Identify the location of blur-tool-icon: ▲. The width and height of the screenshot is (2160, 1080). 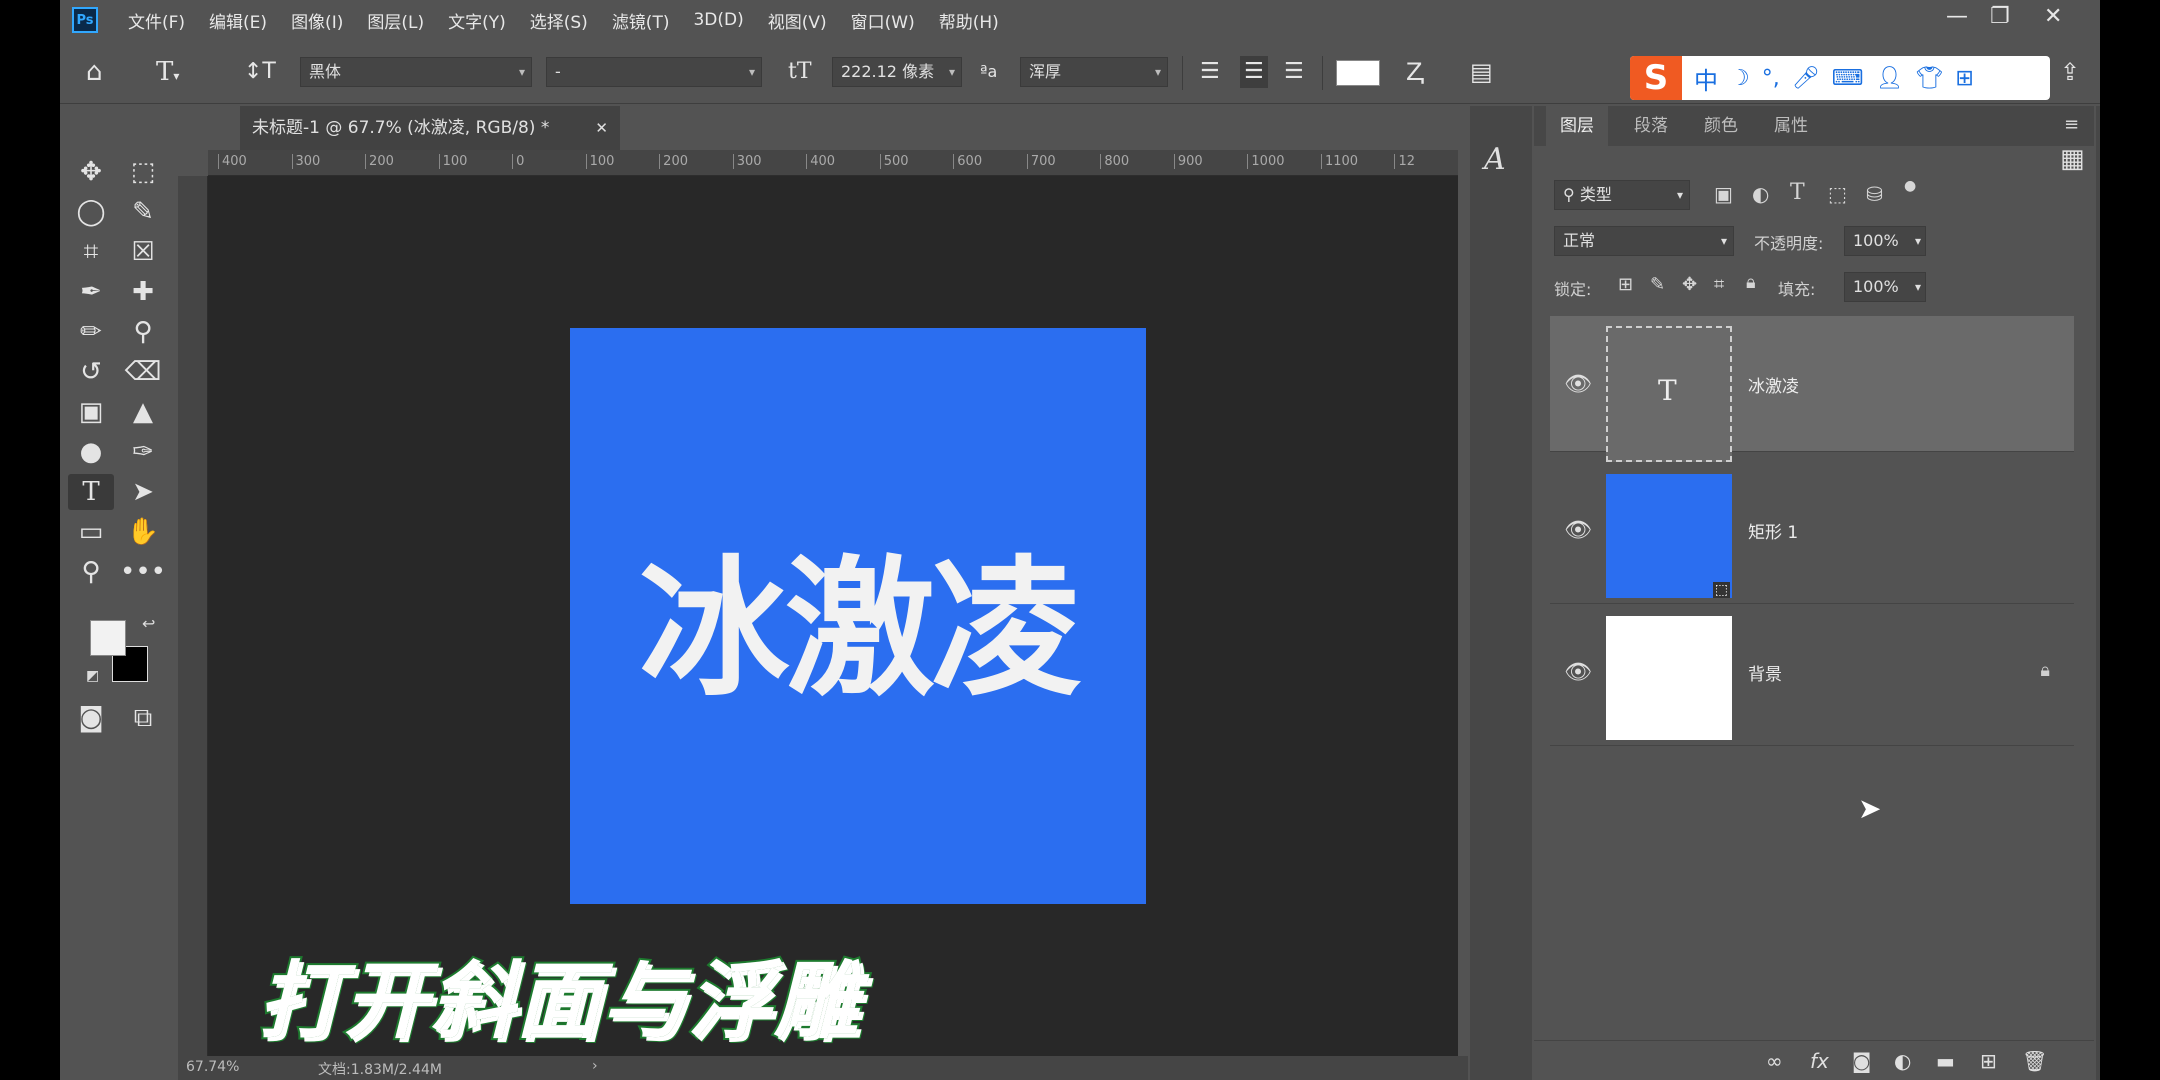
(143, 412).